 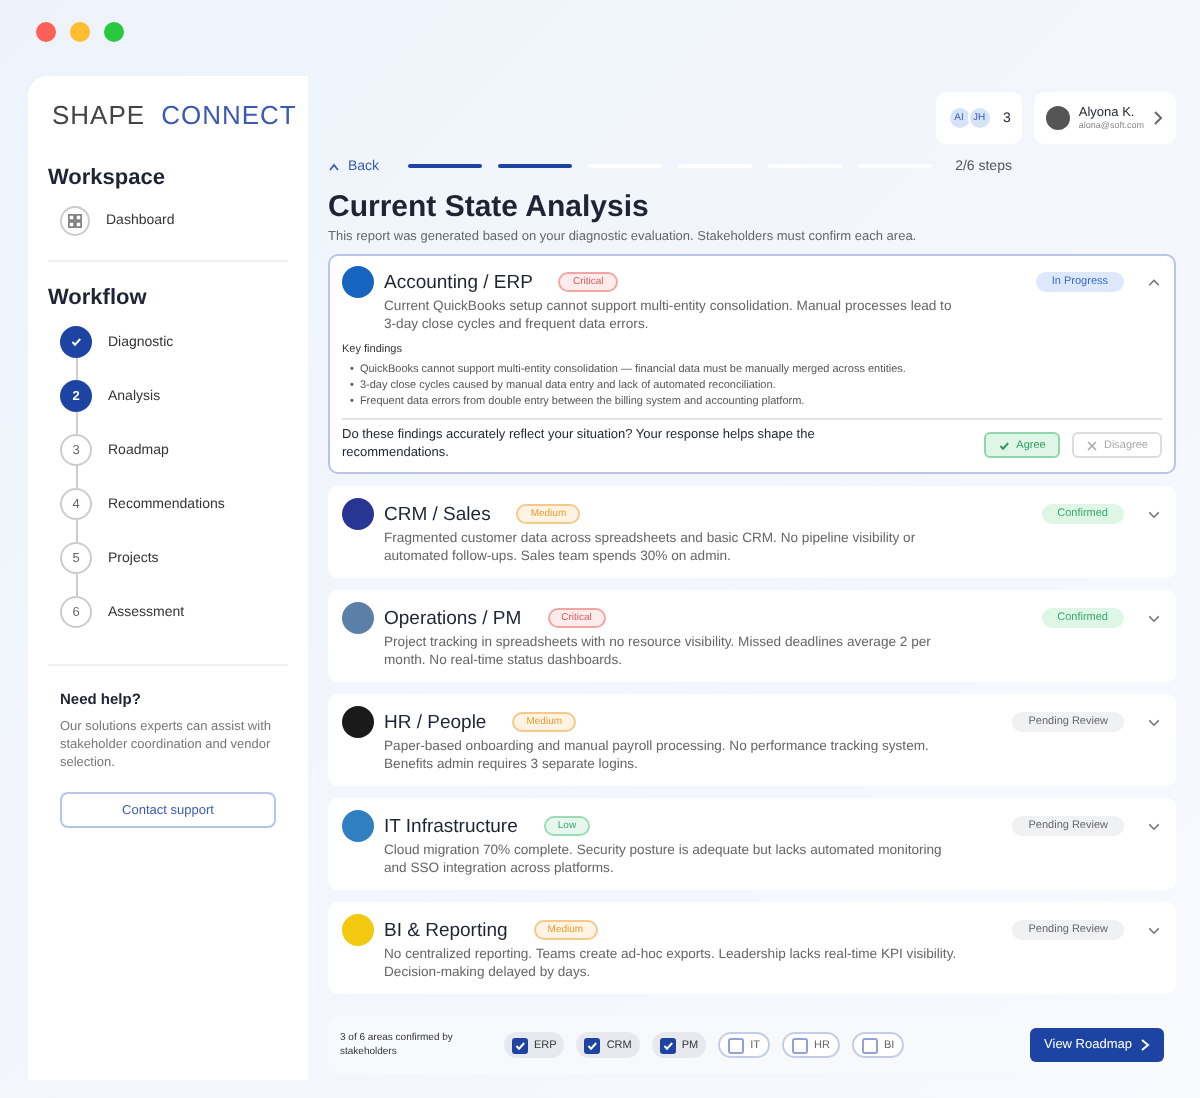 What do you see at coordinates (46, 32) in the screenshot?
I see `close-button` at bounding box center [46, 32].